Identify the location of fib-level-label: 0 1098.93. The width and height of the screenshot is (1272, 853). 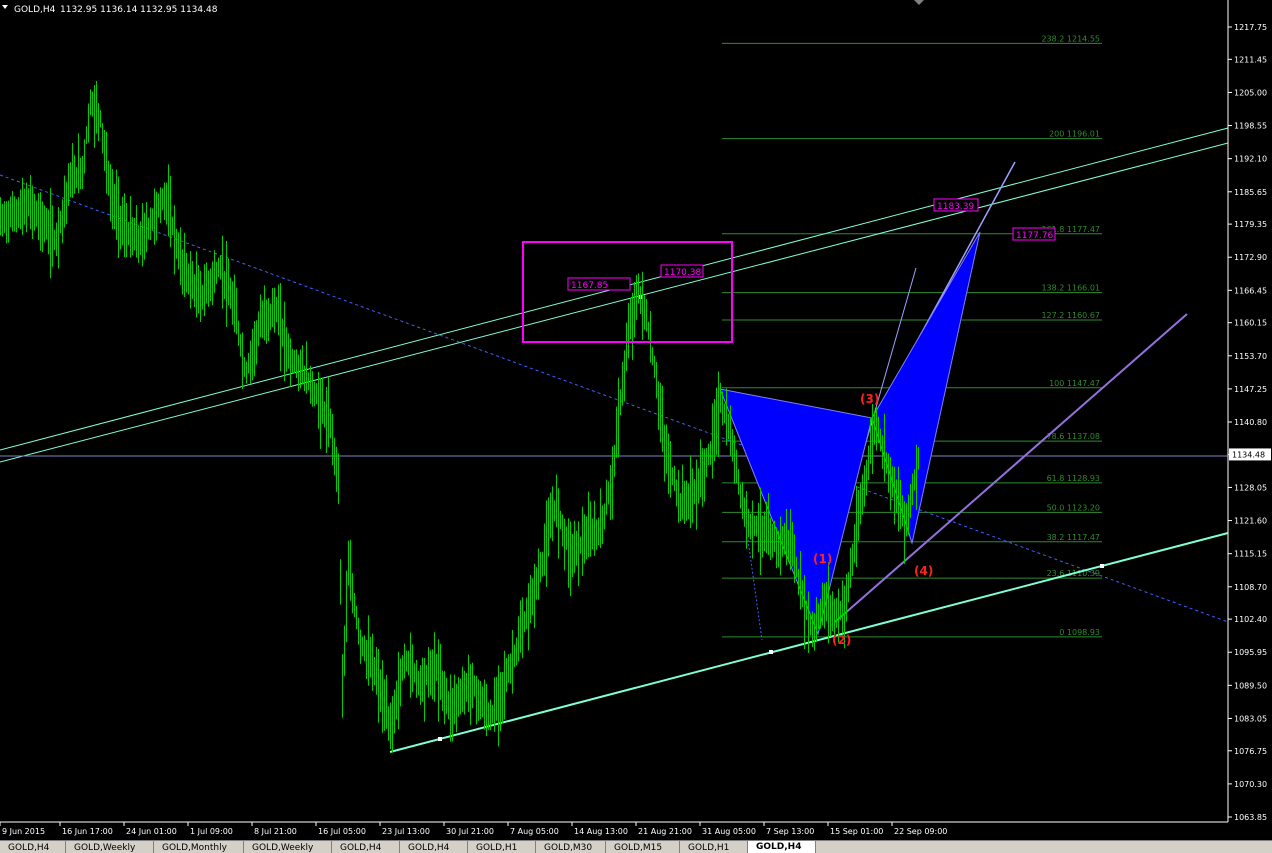
(1079, 632).